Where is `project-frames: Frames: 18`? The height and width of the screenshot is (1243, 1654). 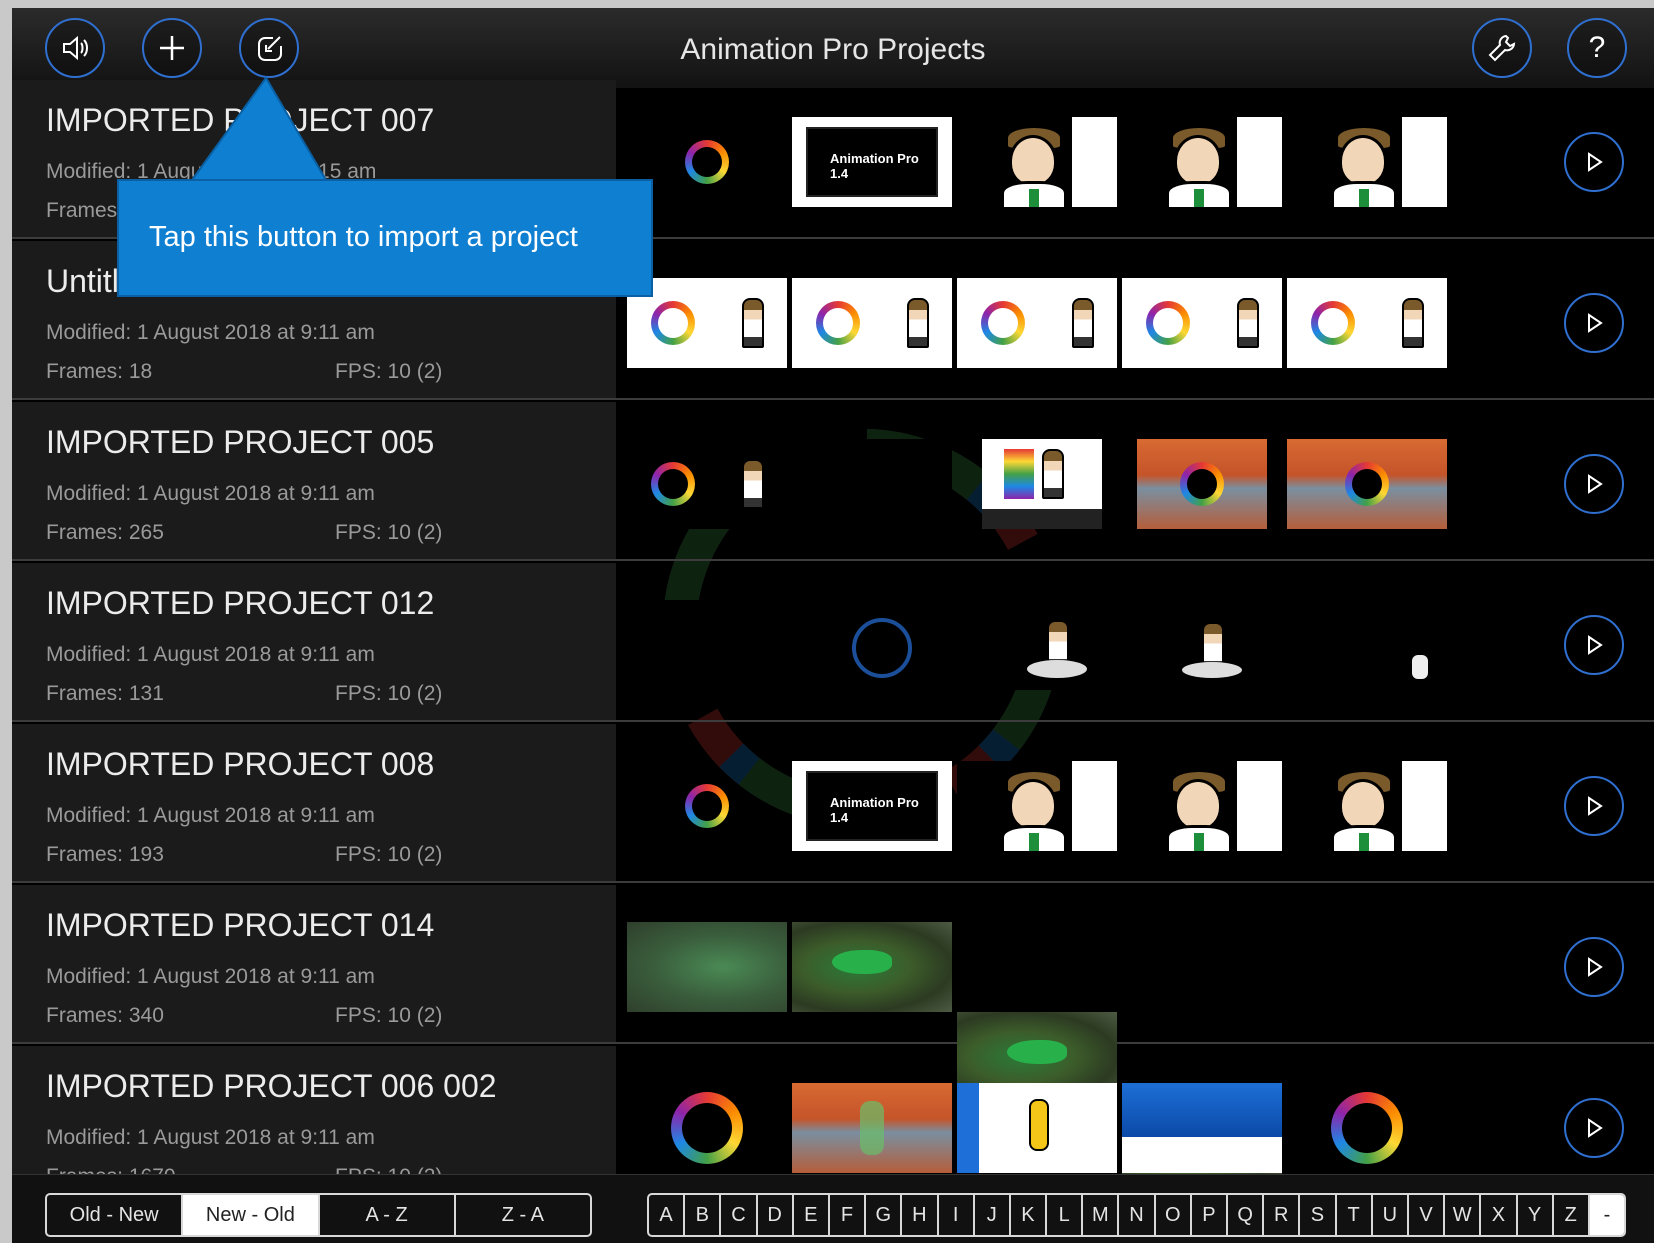
project-frames: Frames: 18 is located at coordinates (99, 371).